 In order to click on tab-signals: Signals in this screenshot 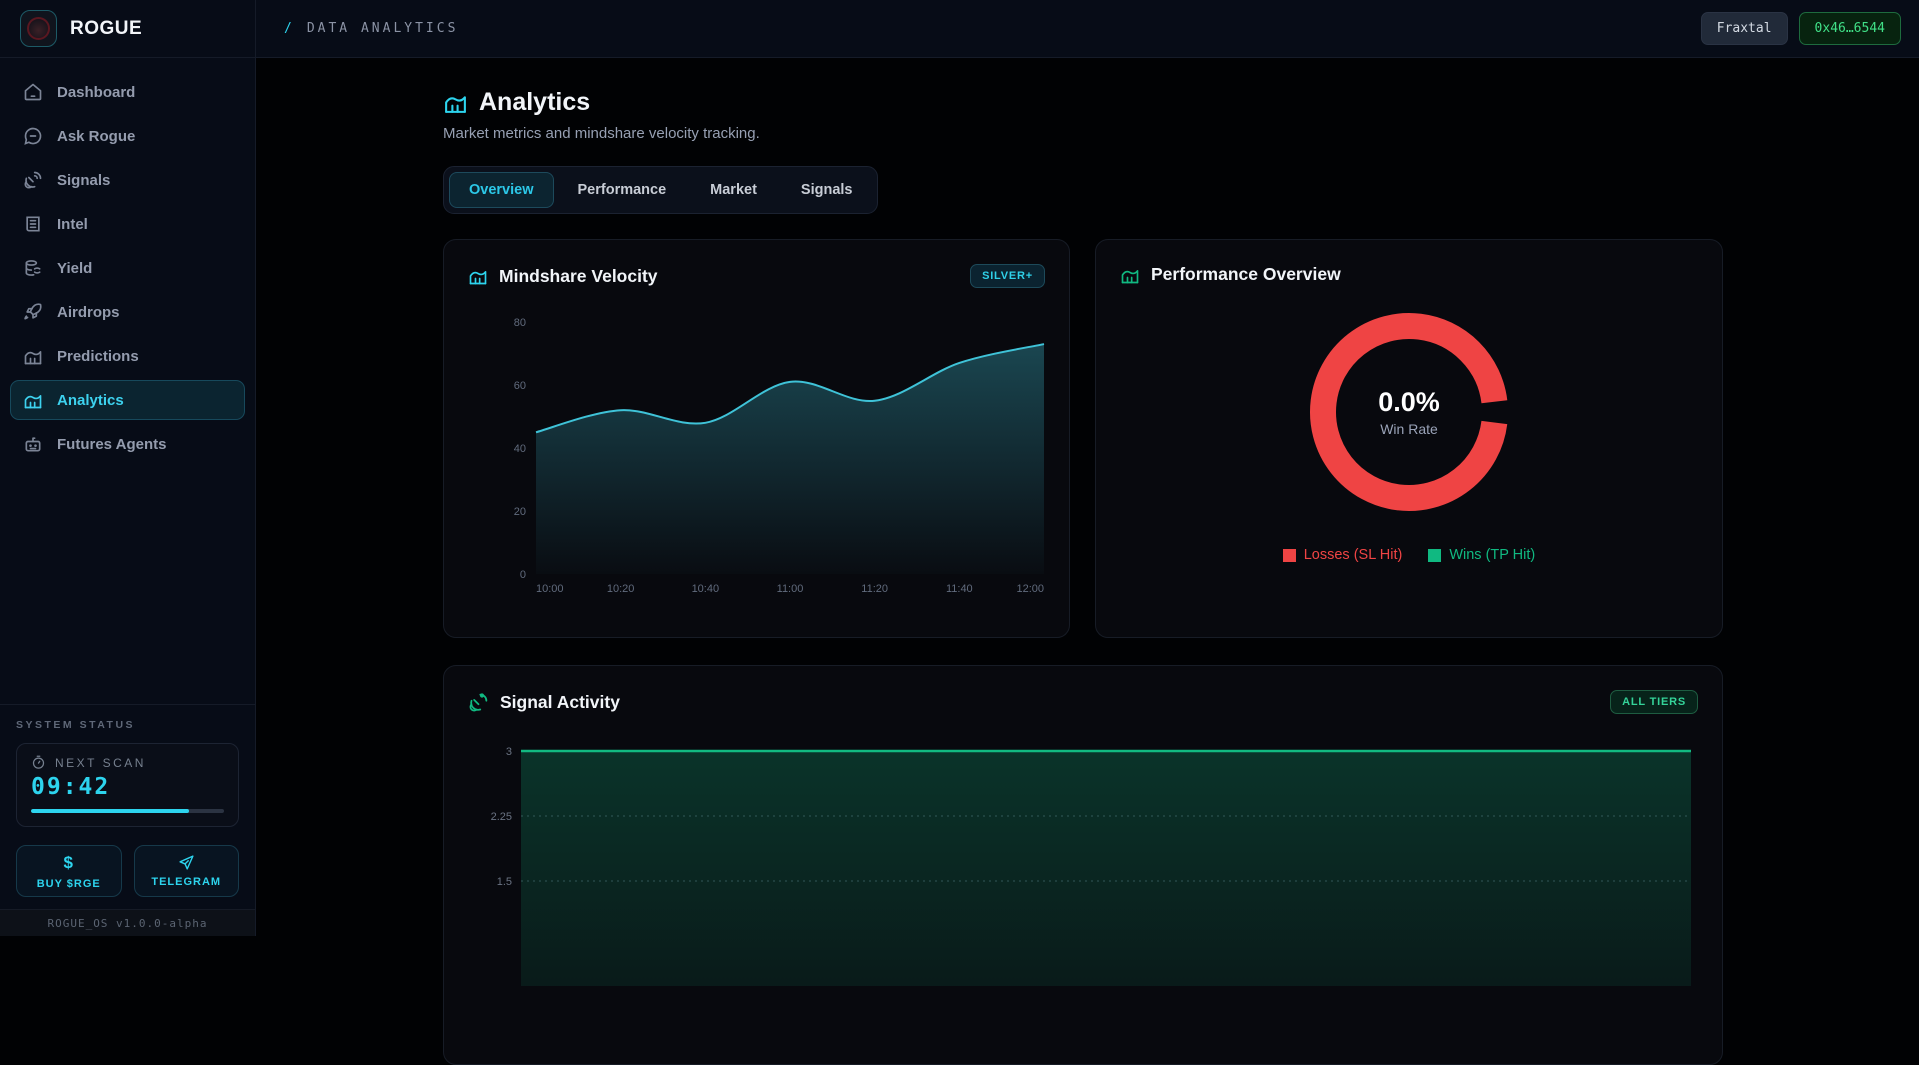, I will do `click(827, 190)`.